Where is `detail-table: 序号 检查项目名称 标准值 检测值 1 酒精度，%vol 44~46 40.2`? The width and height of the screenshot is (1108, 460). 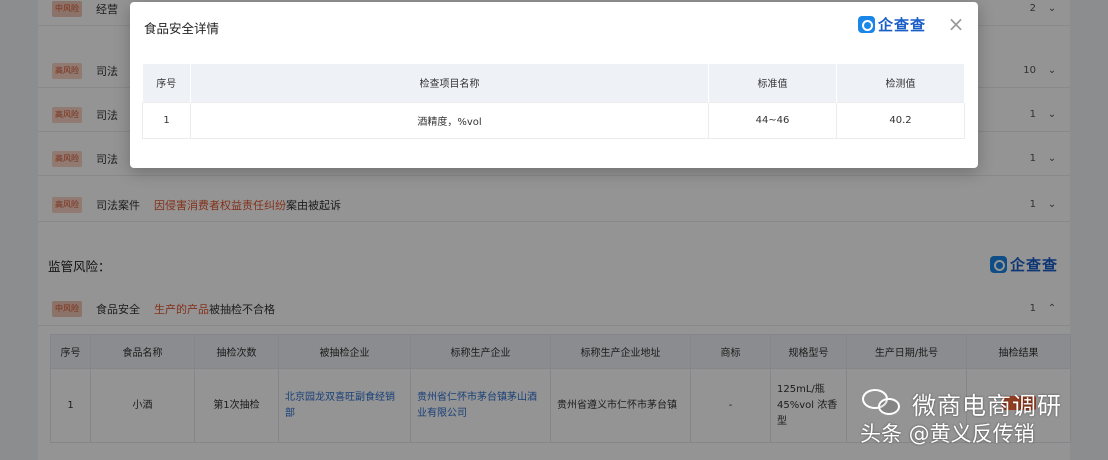 detail-table: 序号 检查项目名称 标准值 检测值 1 酒精度，%vol 44~46 40.2 is located at coordinates (553, 101).